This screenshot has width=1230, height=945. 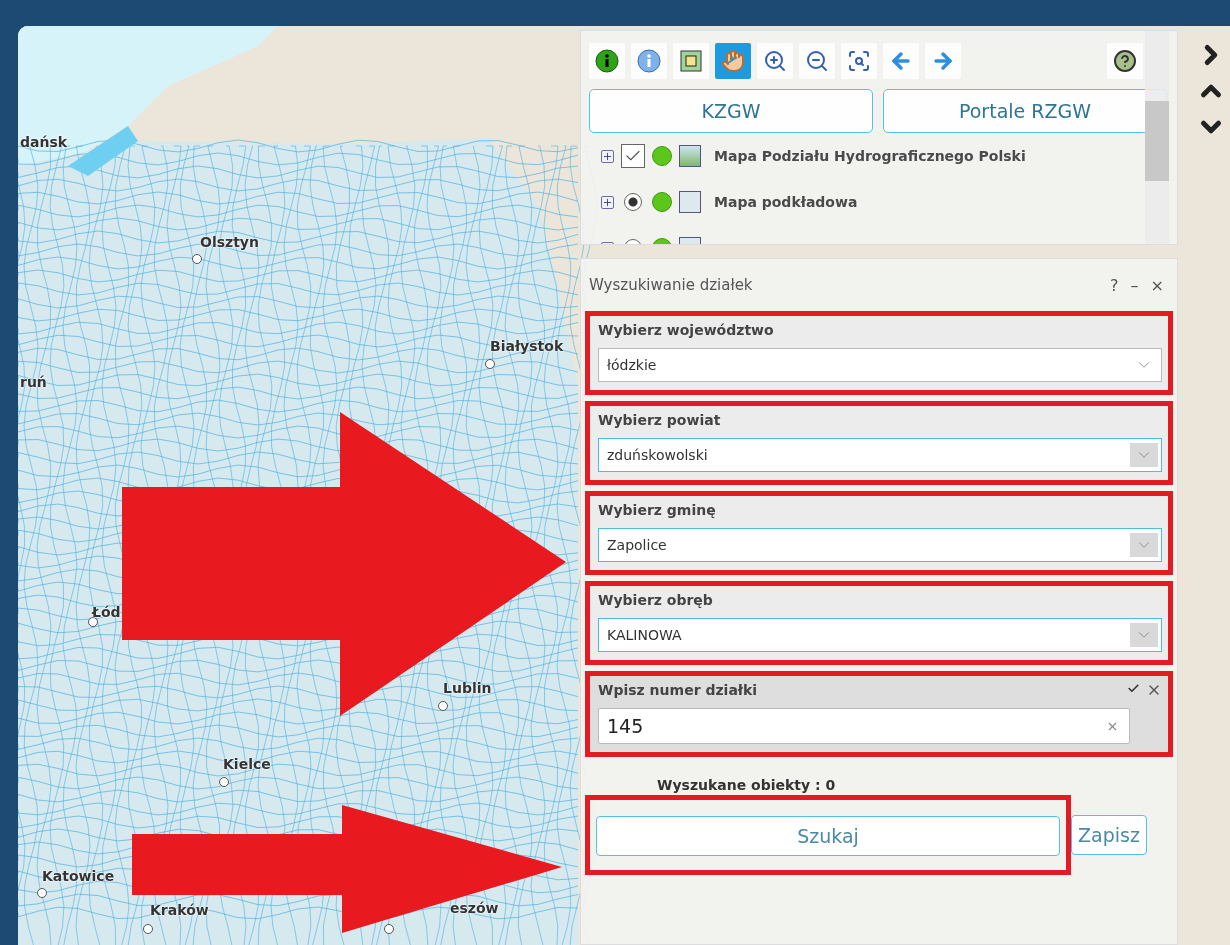 I want to click on lagoon-shape, so click(x=103, y=151).